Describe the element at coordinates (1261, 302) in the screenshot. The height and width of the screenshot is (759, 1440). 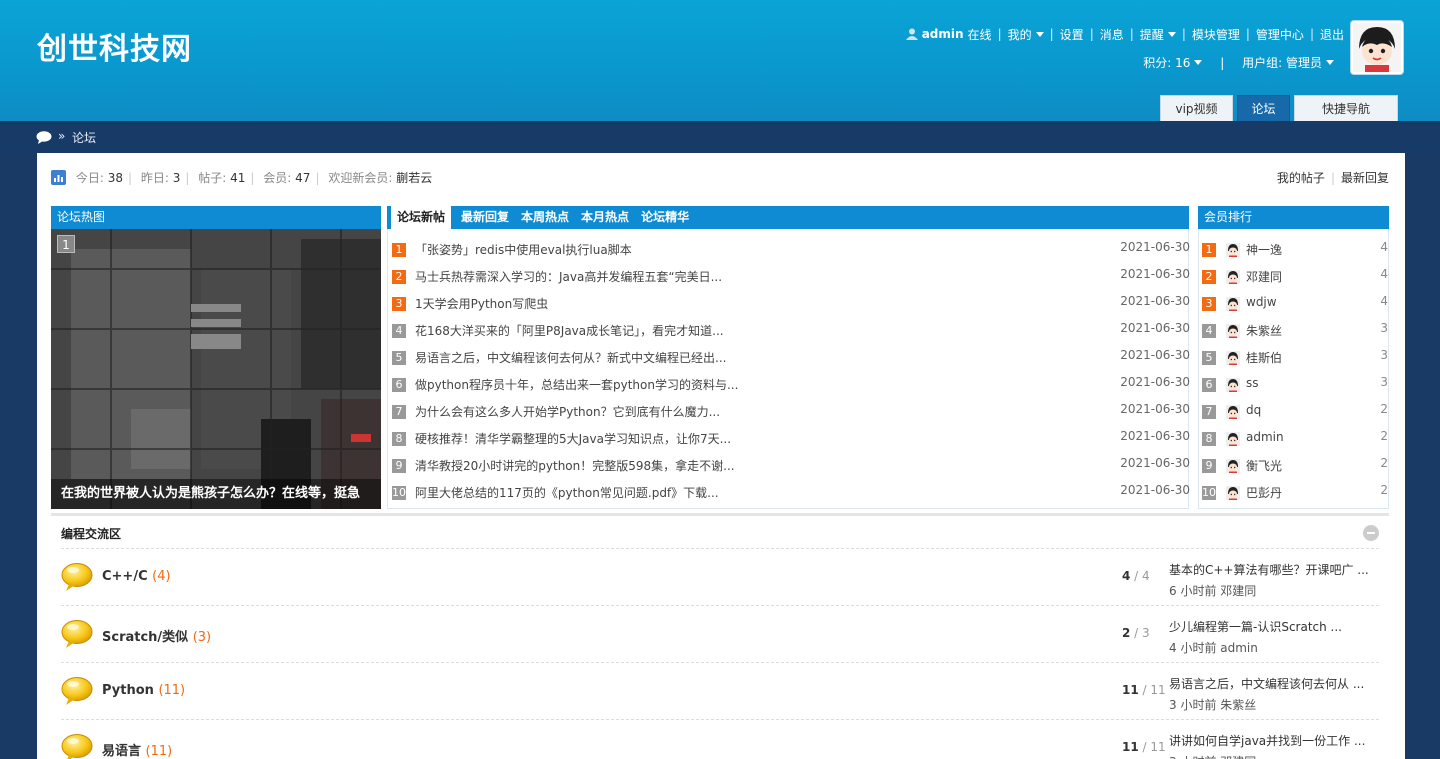
I see `member-name-link: wdjw` at that location.